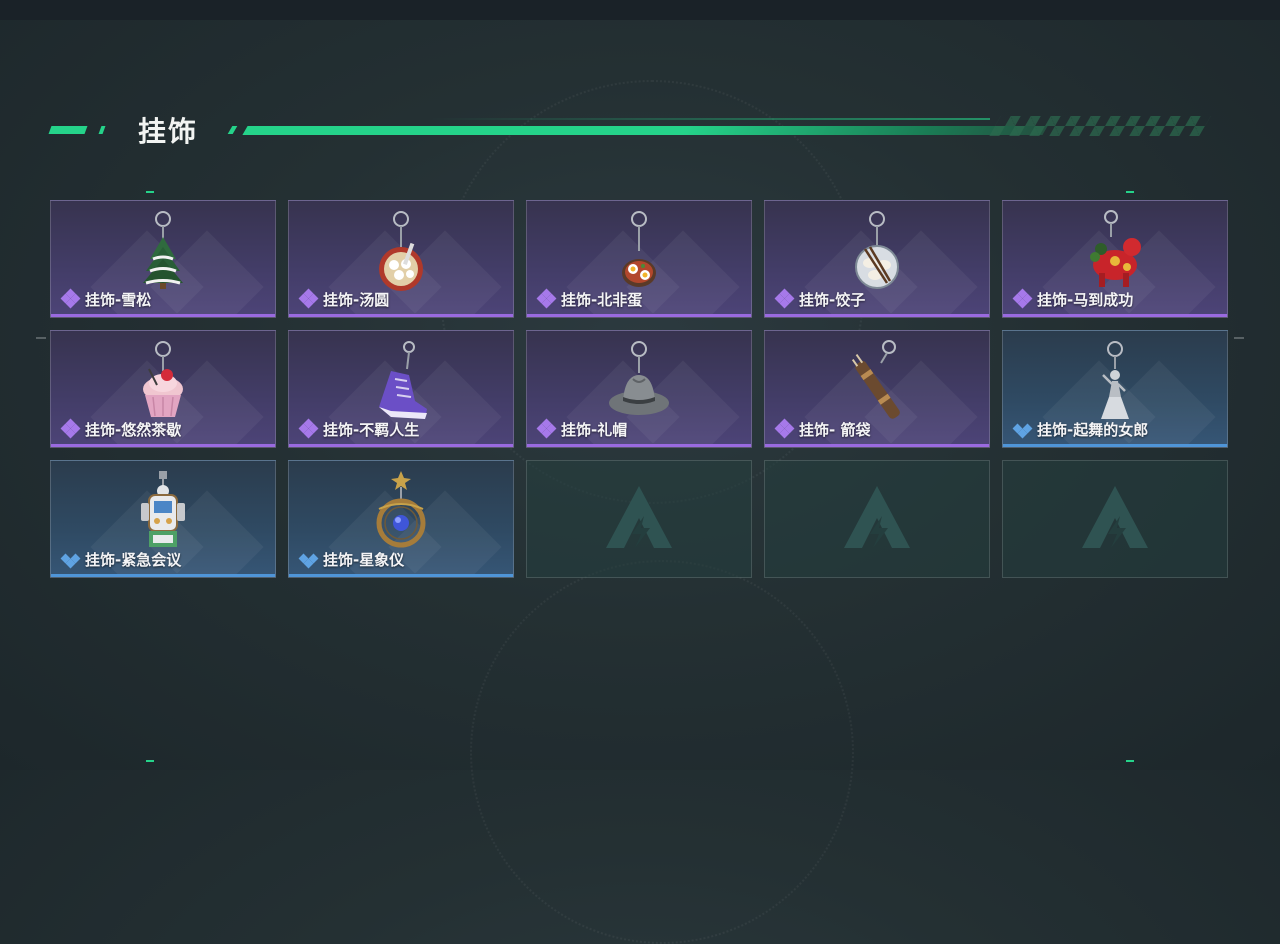 The height and width of the screenshot is (944, 1280). I want to click on item-name: 挂饰-起舞的女郎, so click(1093, 429).